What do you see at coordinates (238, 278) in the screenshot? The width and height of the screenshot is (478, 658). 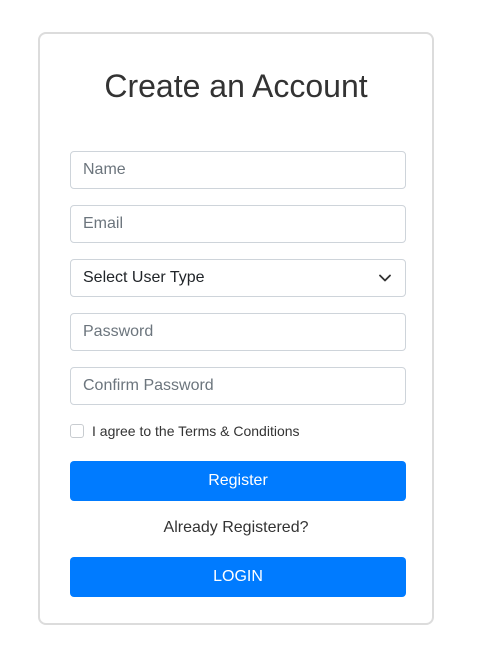 I see `user-type-select: Select User Type` at bounding box center [238, 278].